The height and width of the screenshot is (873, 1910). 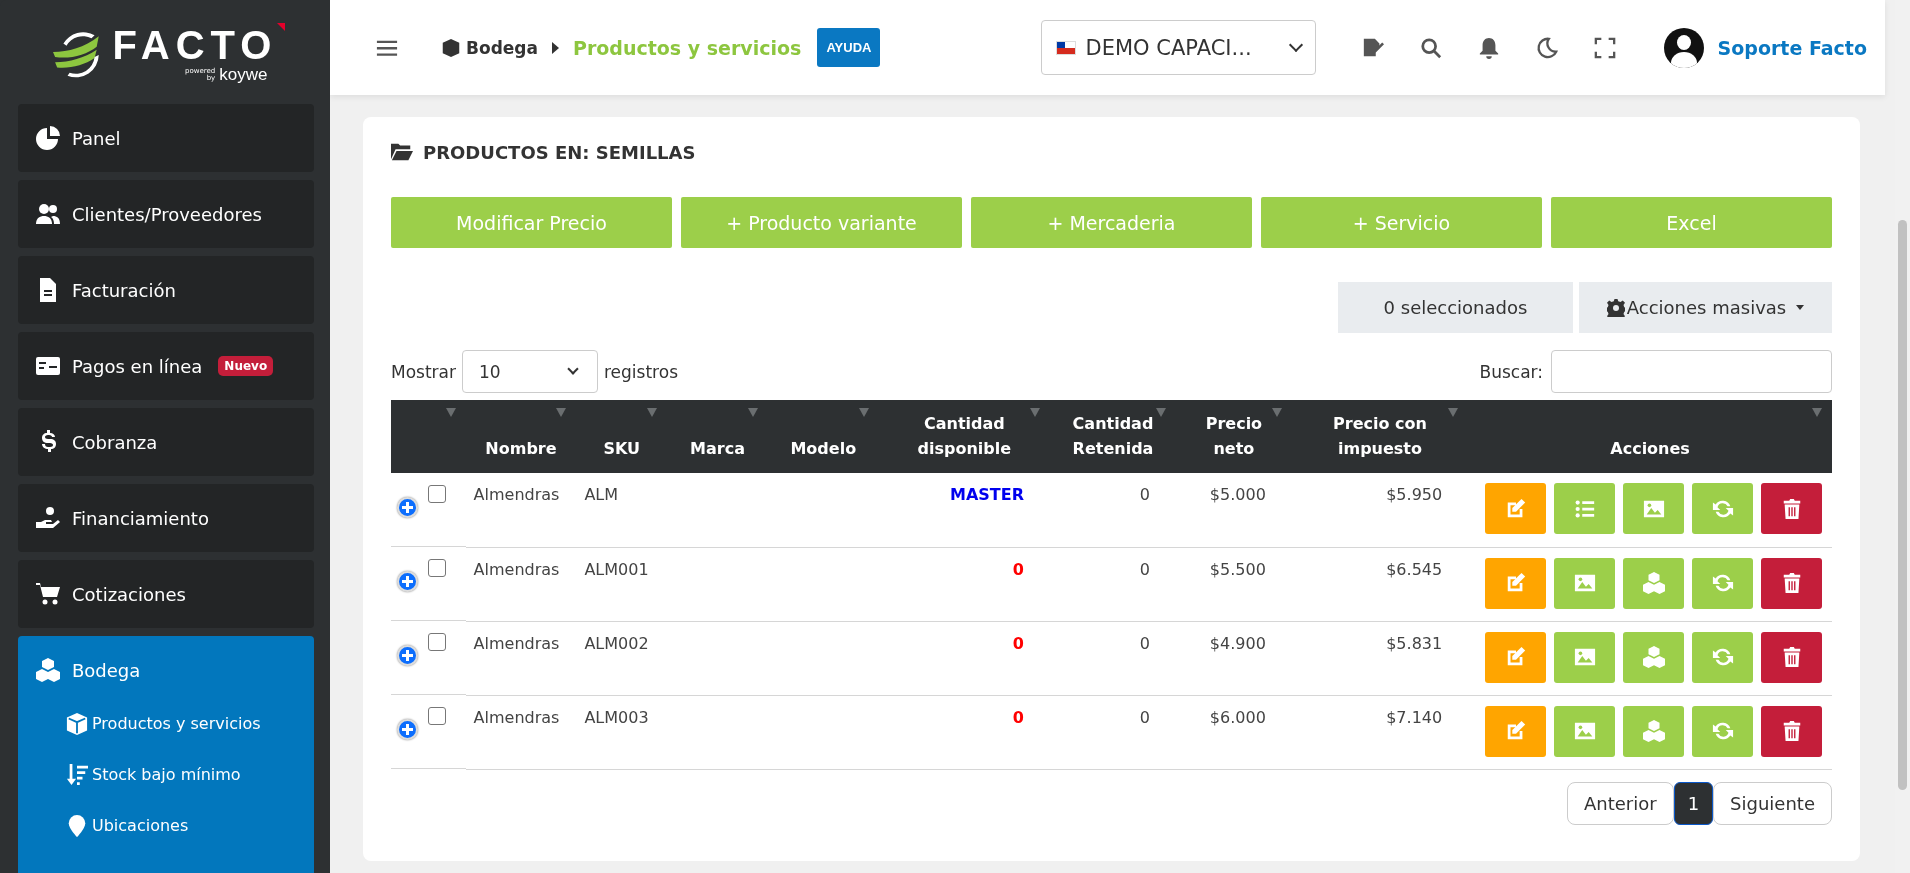 I want to click on caret-right-icon, so click(x=555, y=47).